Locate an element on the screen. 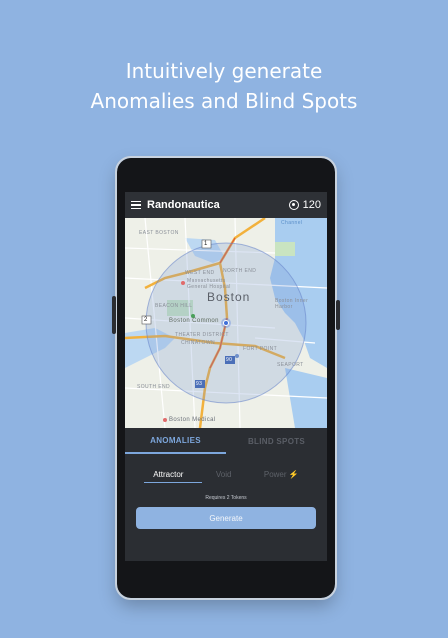 The height and width of the screenshot is (638, 448). hamburger-menu-icon is located at coordinates (136, 205).